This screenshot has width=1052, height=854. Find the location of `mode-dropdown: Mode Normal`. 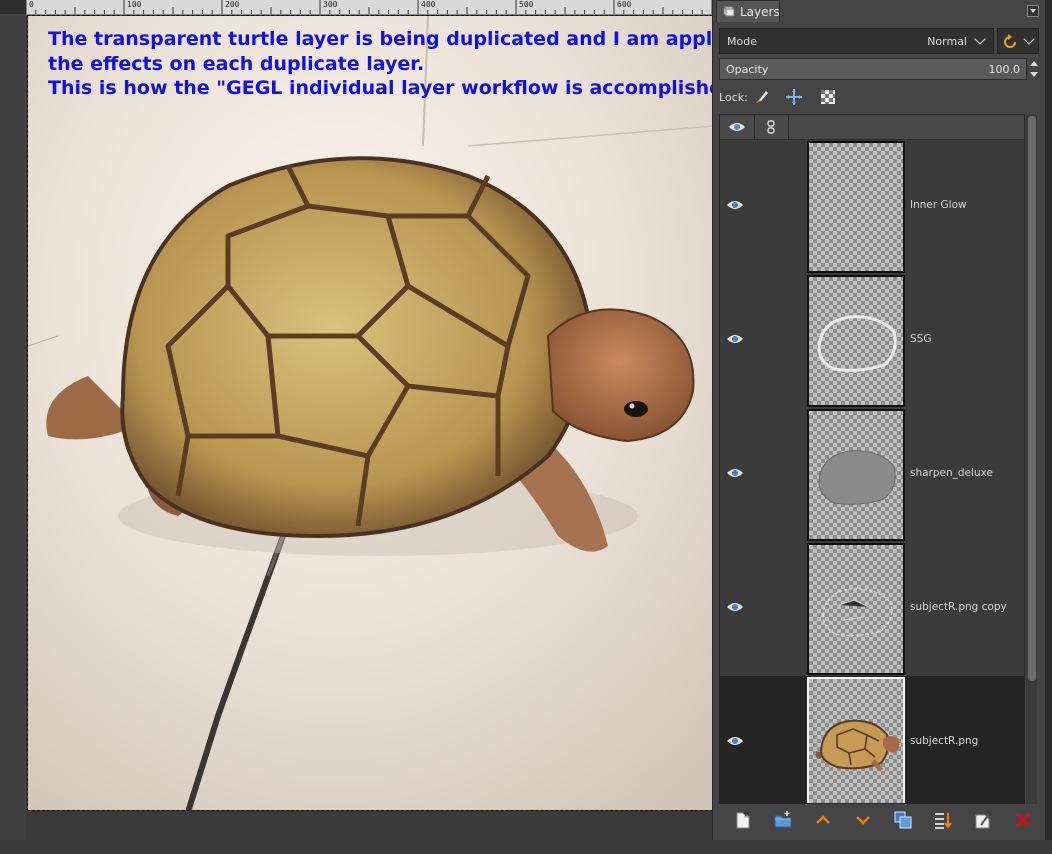

mode-dropdown: Mode Normal is located at coordinates (856, 41).